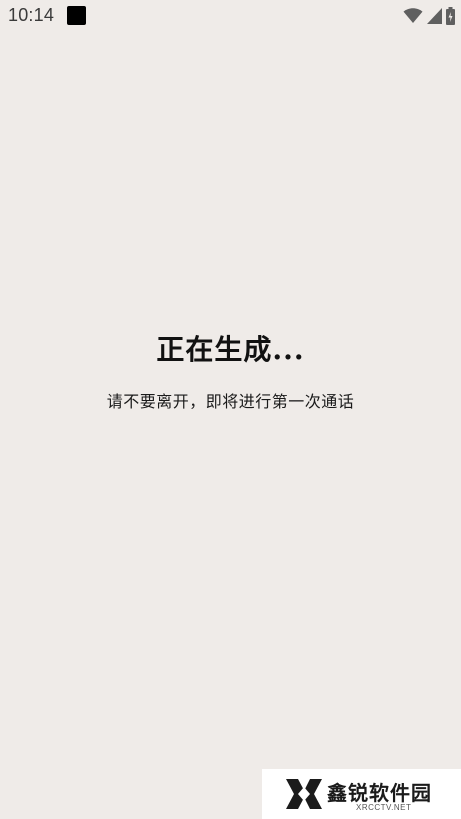  I want to click on watermark-url: XRCCTV.NET, so click(384, 807).